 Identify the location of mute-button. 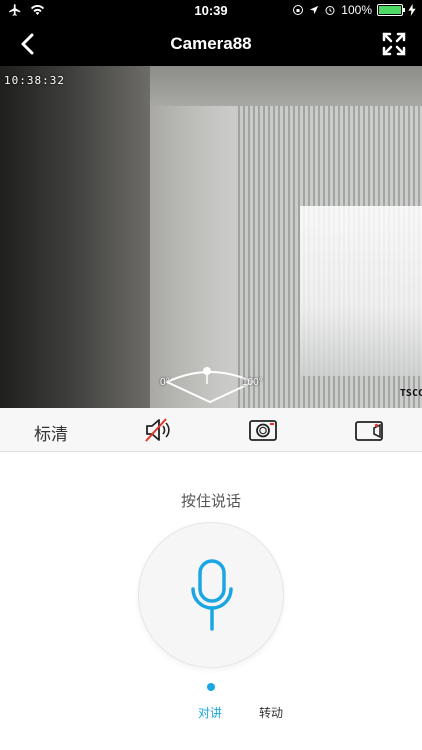
(159, 430).